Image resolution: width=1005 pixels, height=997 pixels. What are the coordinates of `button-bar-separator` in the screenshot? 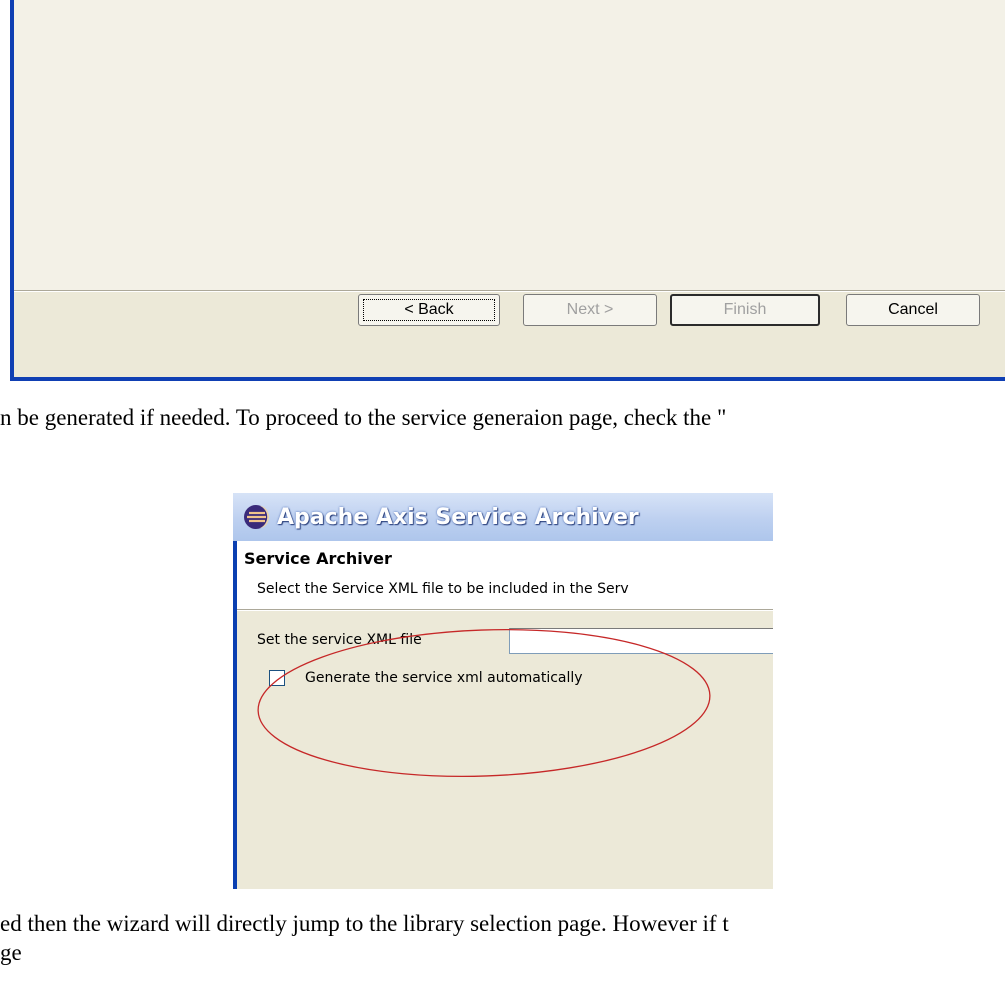 It's located at (509, 291).